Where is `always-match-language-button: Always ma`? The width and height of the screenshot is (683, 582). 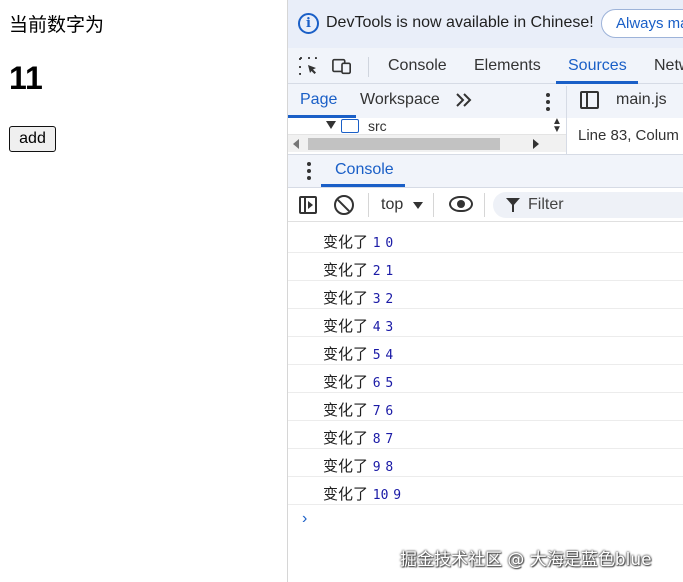 always-match-language-button: Always ma is located at coordinates (642, 23).